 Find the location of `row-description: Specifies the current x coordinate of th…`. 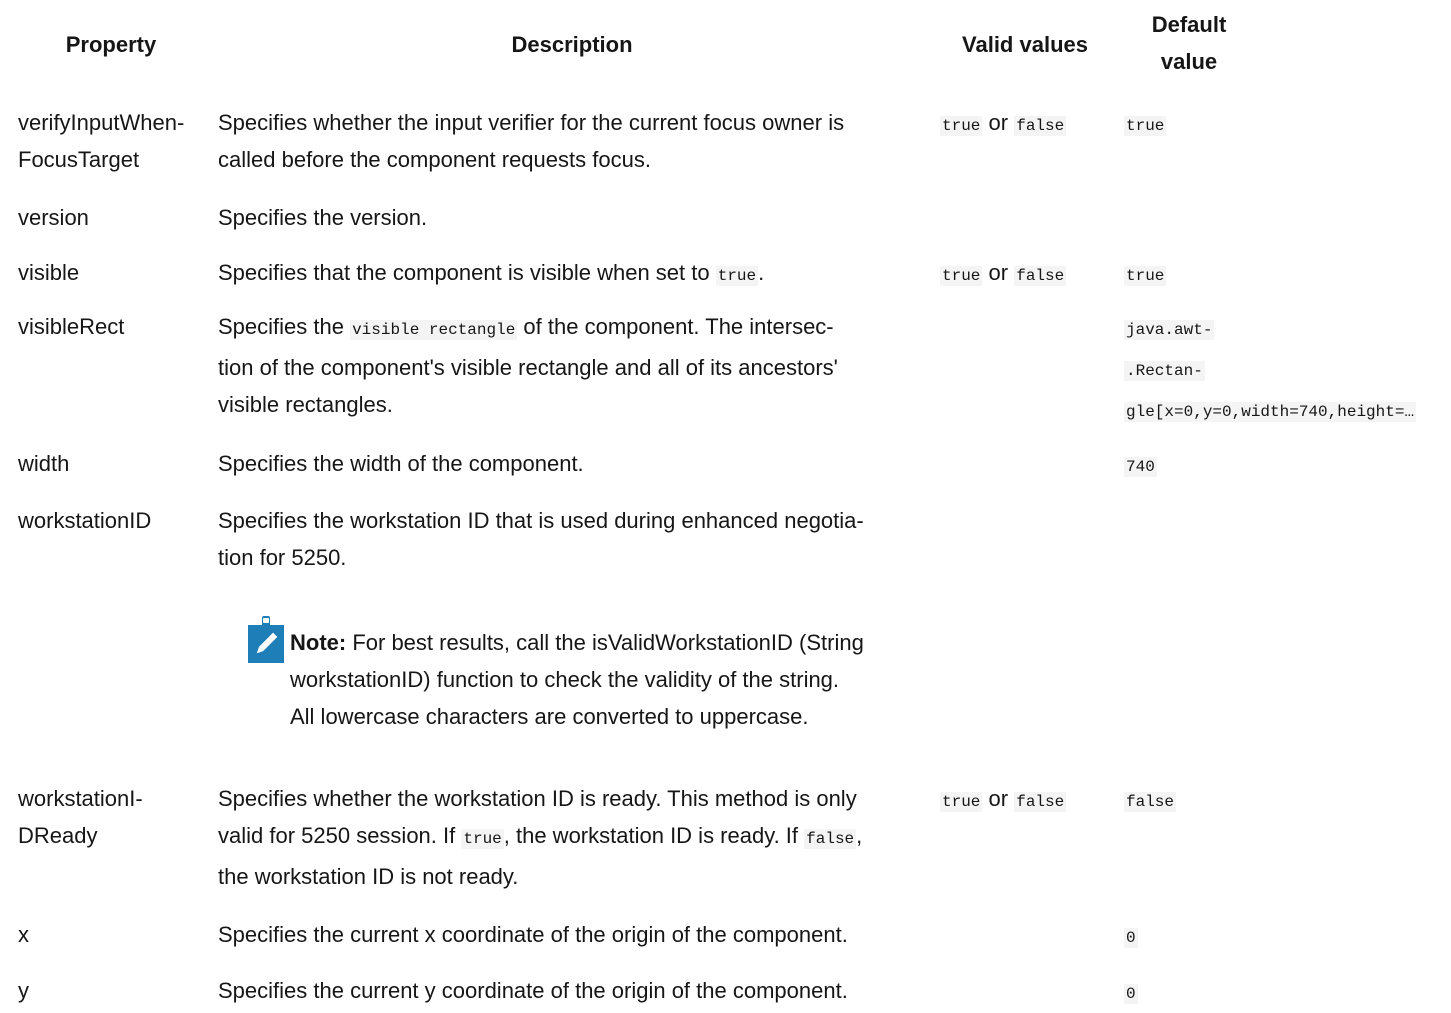

row-description: Specifies the current x coordinate of th… is located at coordinates (533, 934).